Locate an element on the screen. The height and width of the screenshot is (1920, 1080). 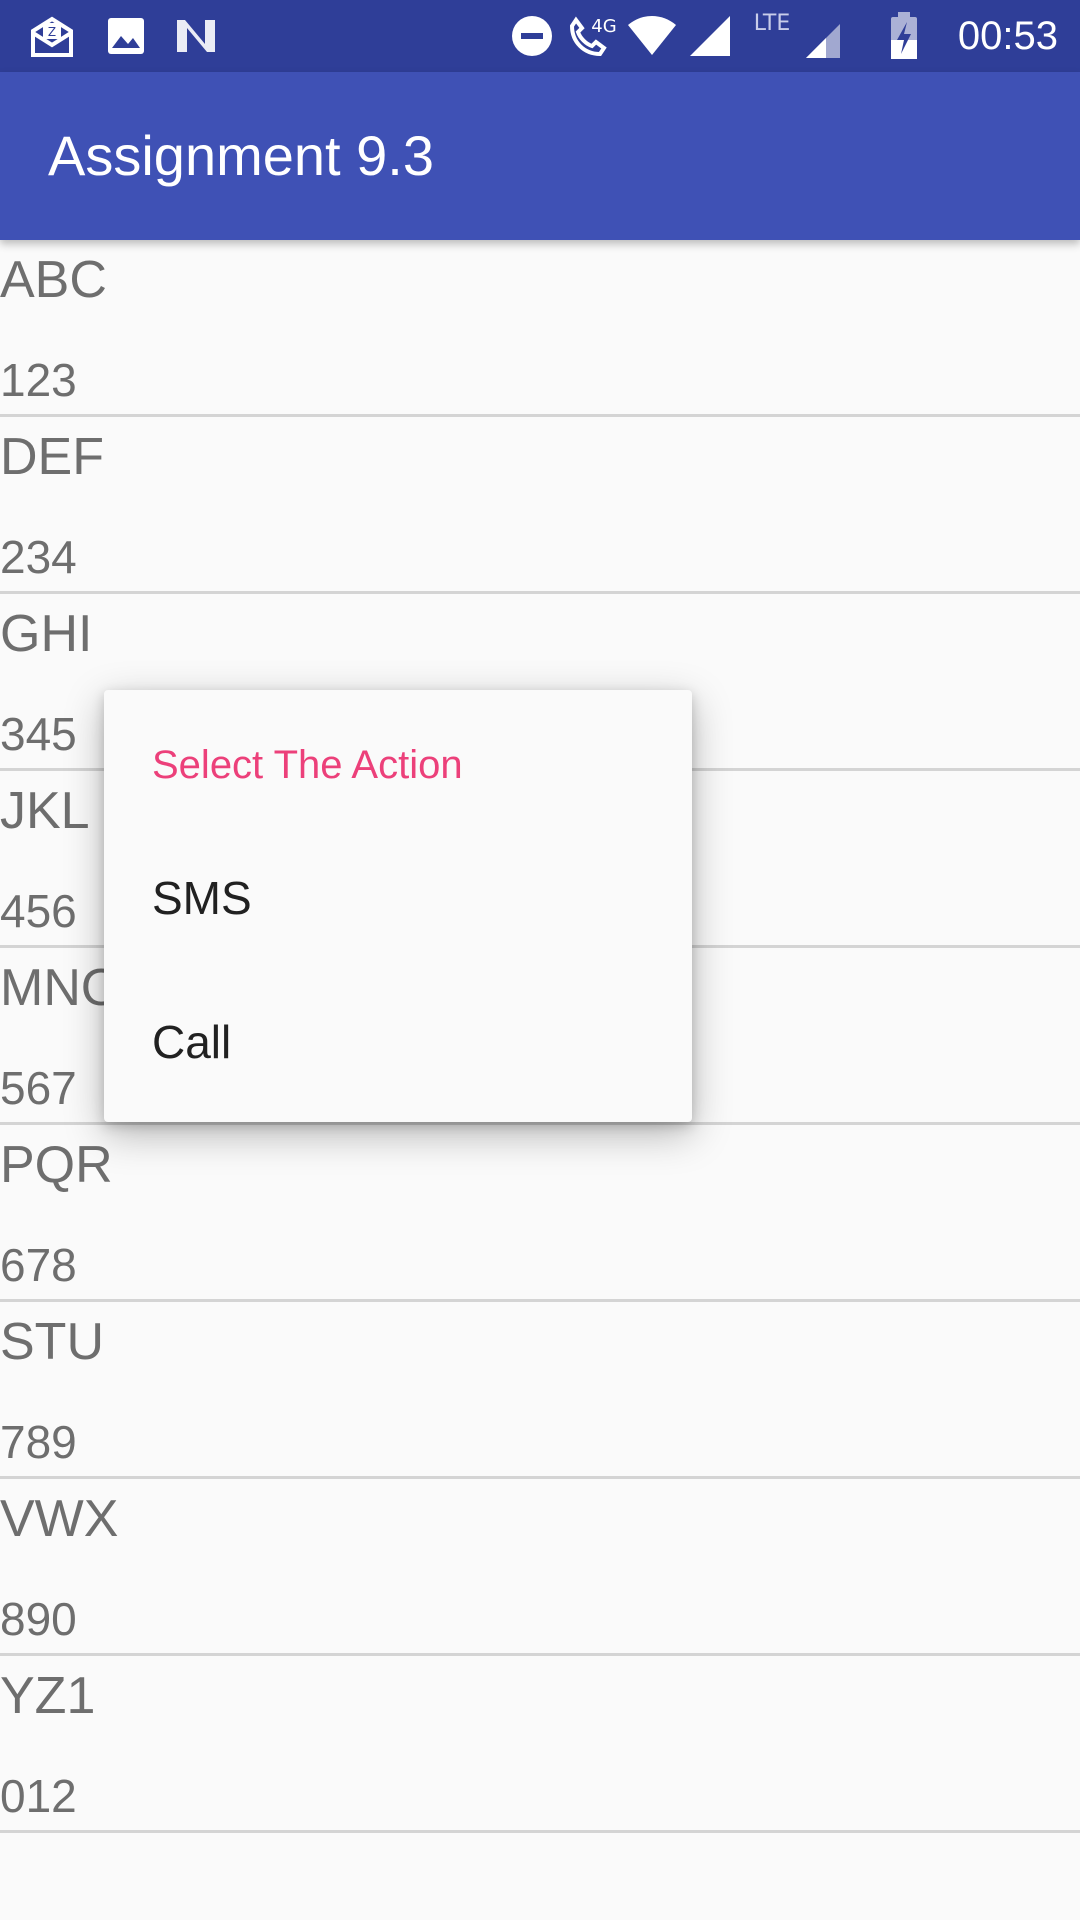
cell-signal-icon is located at coordinates (710, 36).